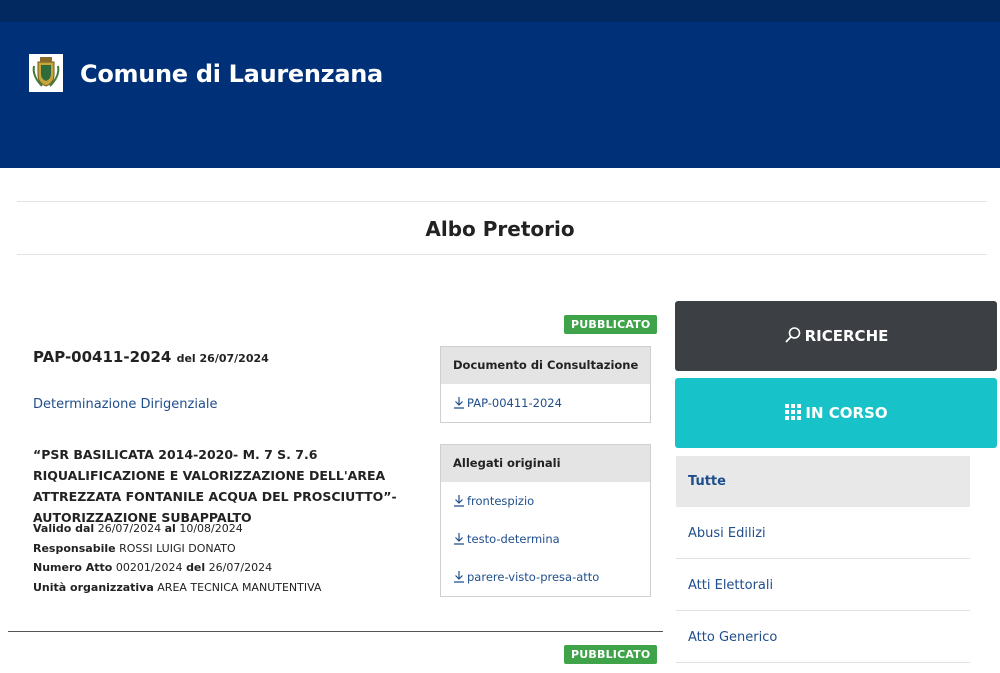 This screenshot has width=1000, height=673. Describe the element at coordinates (823, 481) in the screenshot. I see `category-item-tutte: Tutte` at that location.